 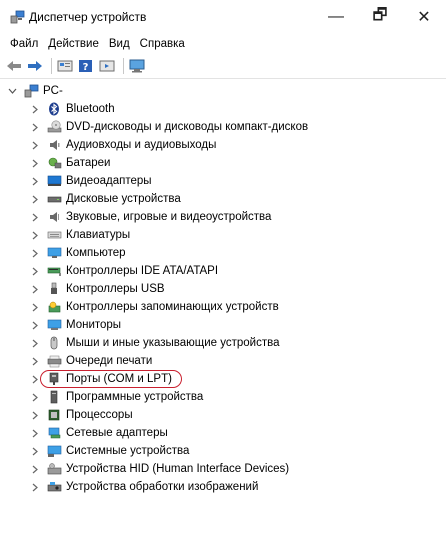 I want to click on tree-item-label: DVD-дисководы и дисководы компакт-дисков, so click(x=187, y=127).